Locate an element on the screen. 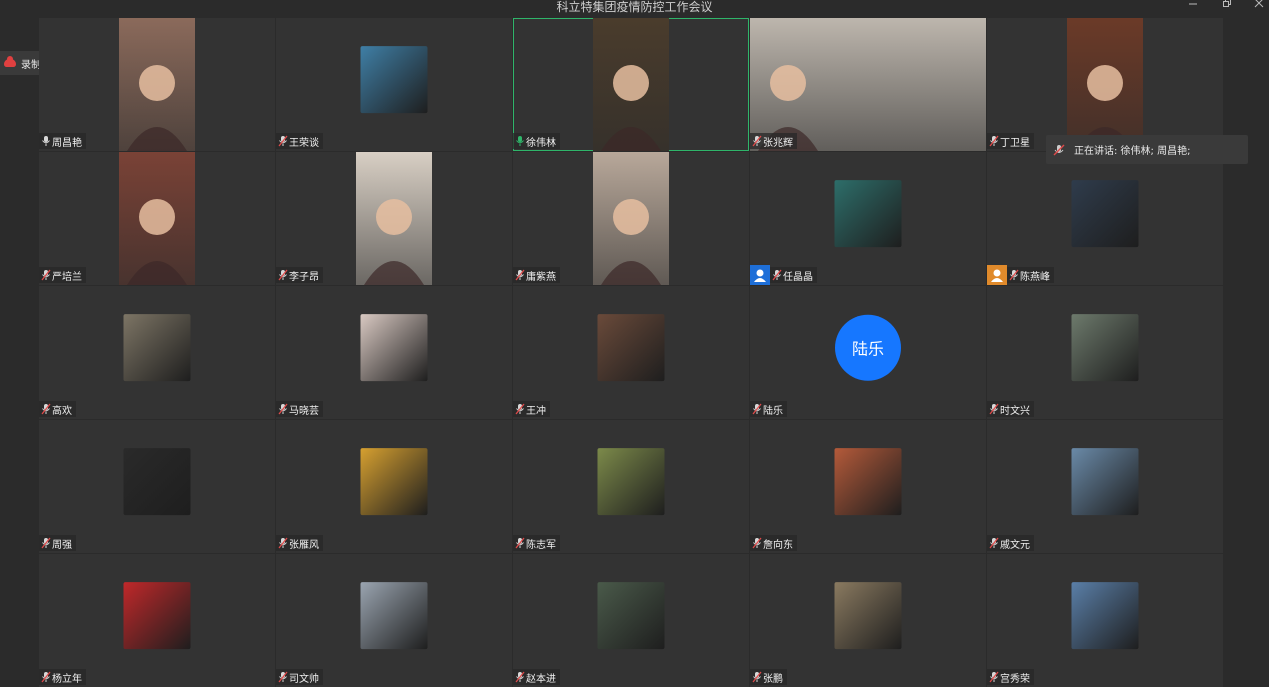 The width and height of the screenshot is (1269, 687). participant-namebar: 严培兰 is located at coordinates (62, 275).